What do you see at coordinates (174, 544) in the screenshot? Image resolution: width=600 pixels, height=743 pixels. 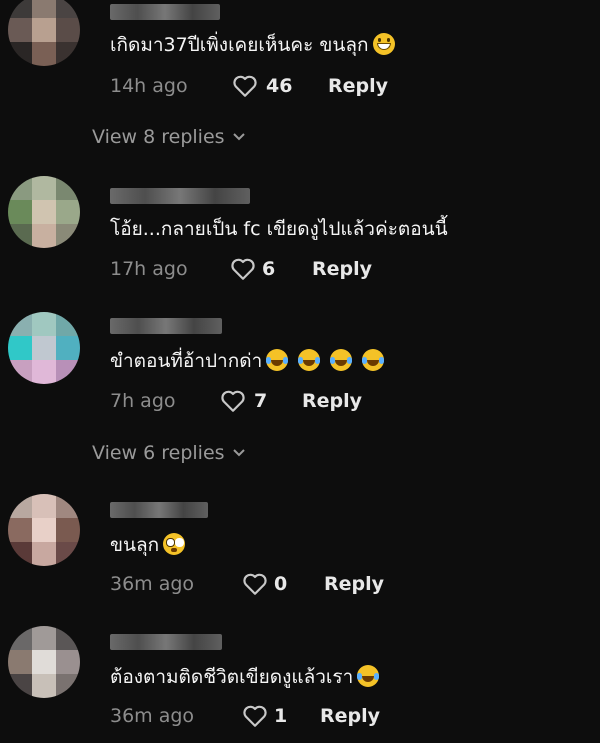 I see `flushed-face-icon` at bounding box center [174, 544].